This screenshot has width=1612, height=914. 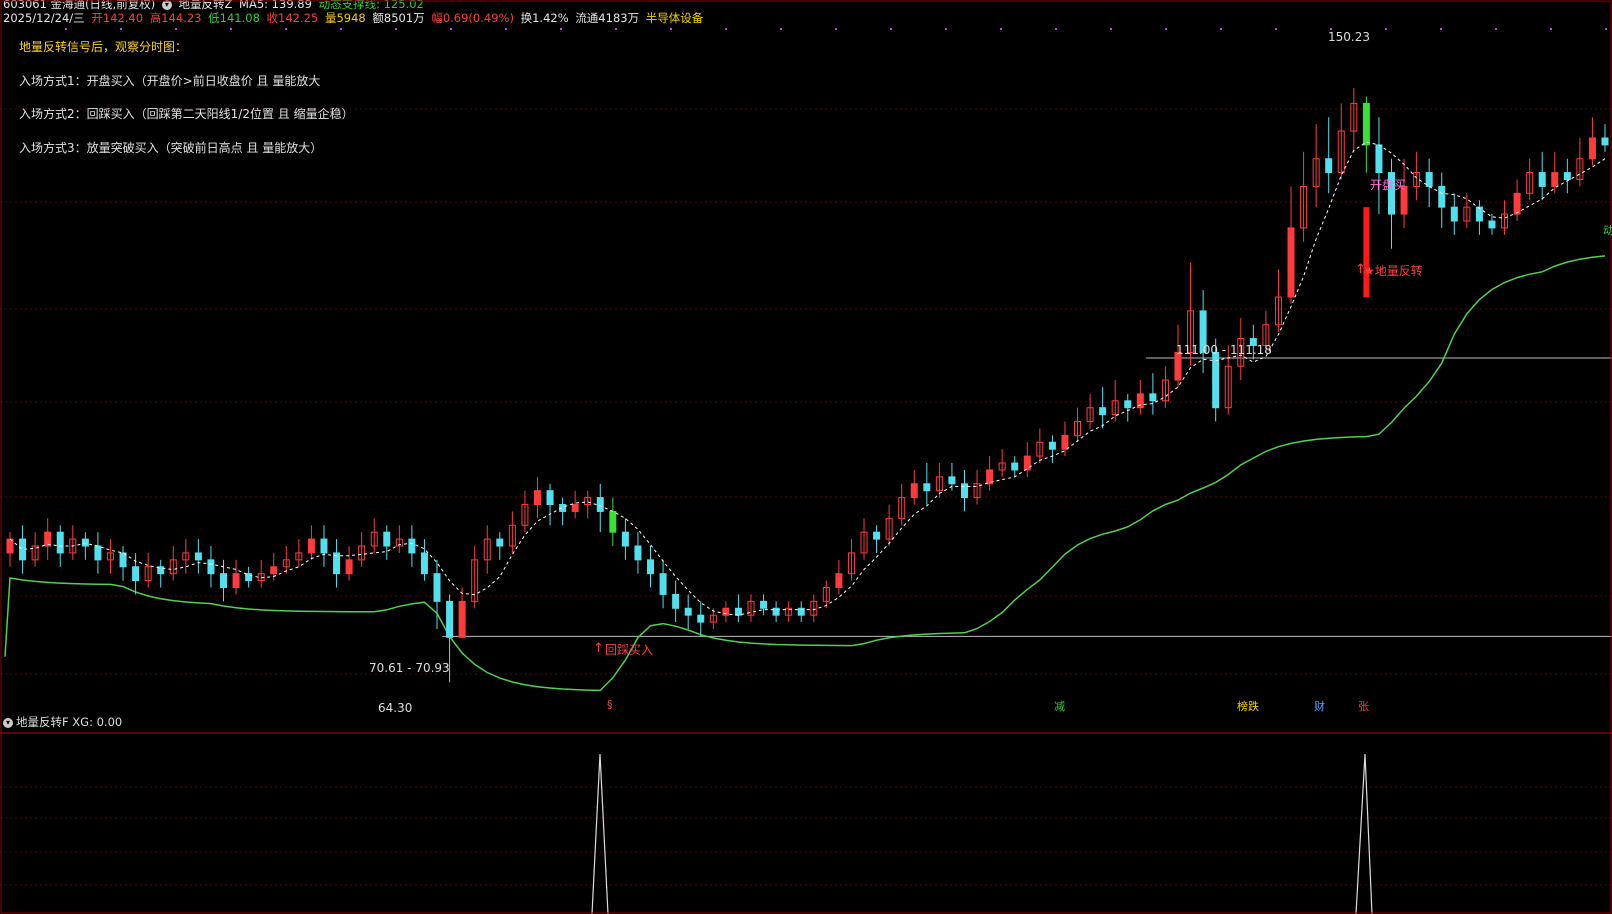 I want to click on event-marker-0: §, so click(x=610, y=704).